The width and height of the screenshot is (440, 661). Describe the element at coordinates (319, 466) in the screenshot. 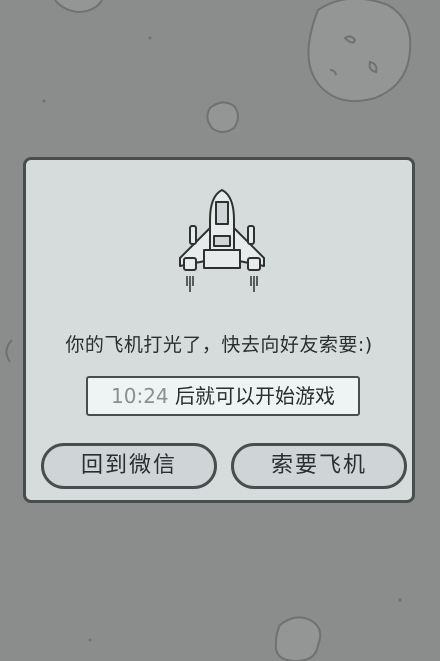

I see `request-plane-button: 索要飞机` at that location.